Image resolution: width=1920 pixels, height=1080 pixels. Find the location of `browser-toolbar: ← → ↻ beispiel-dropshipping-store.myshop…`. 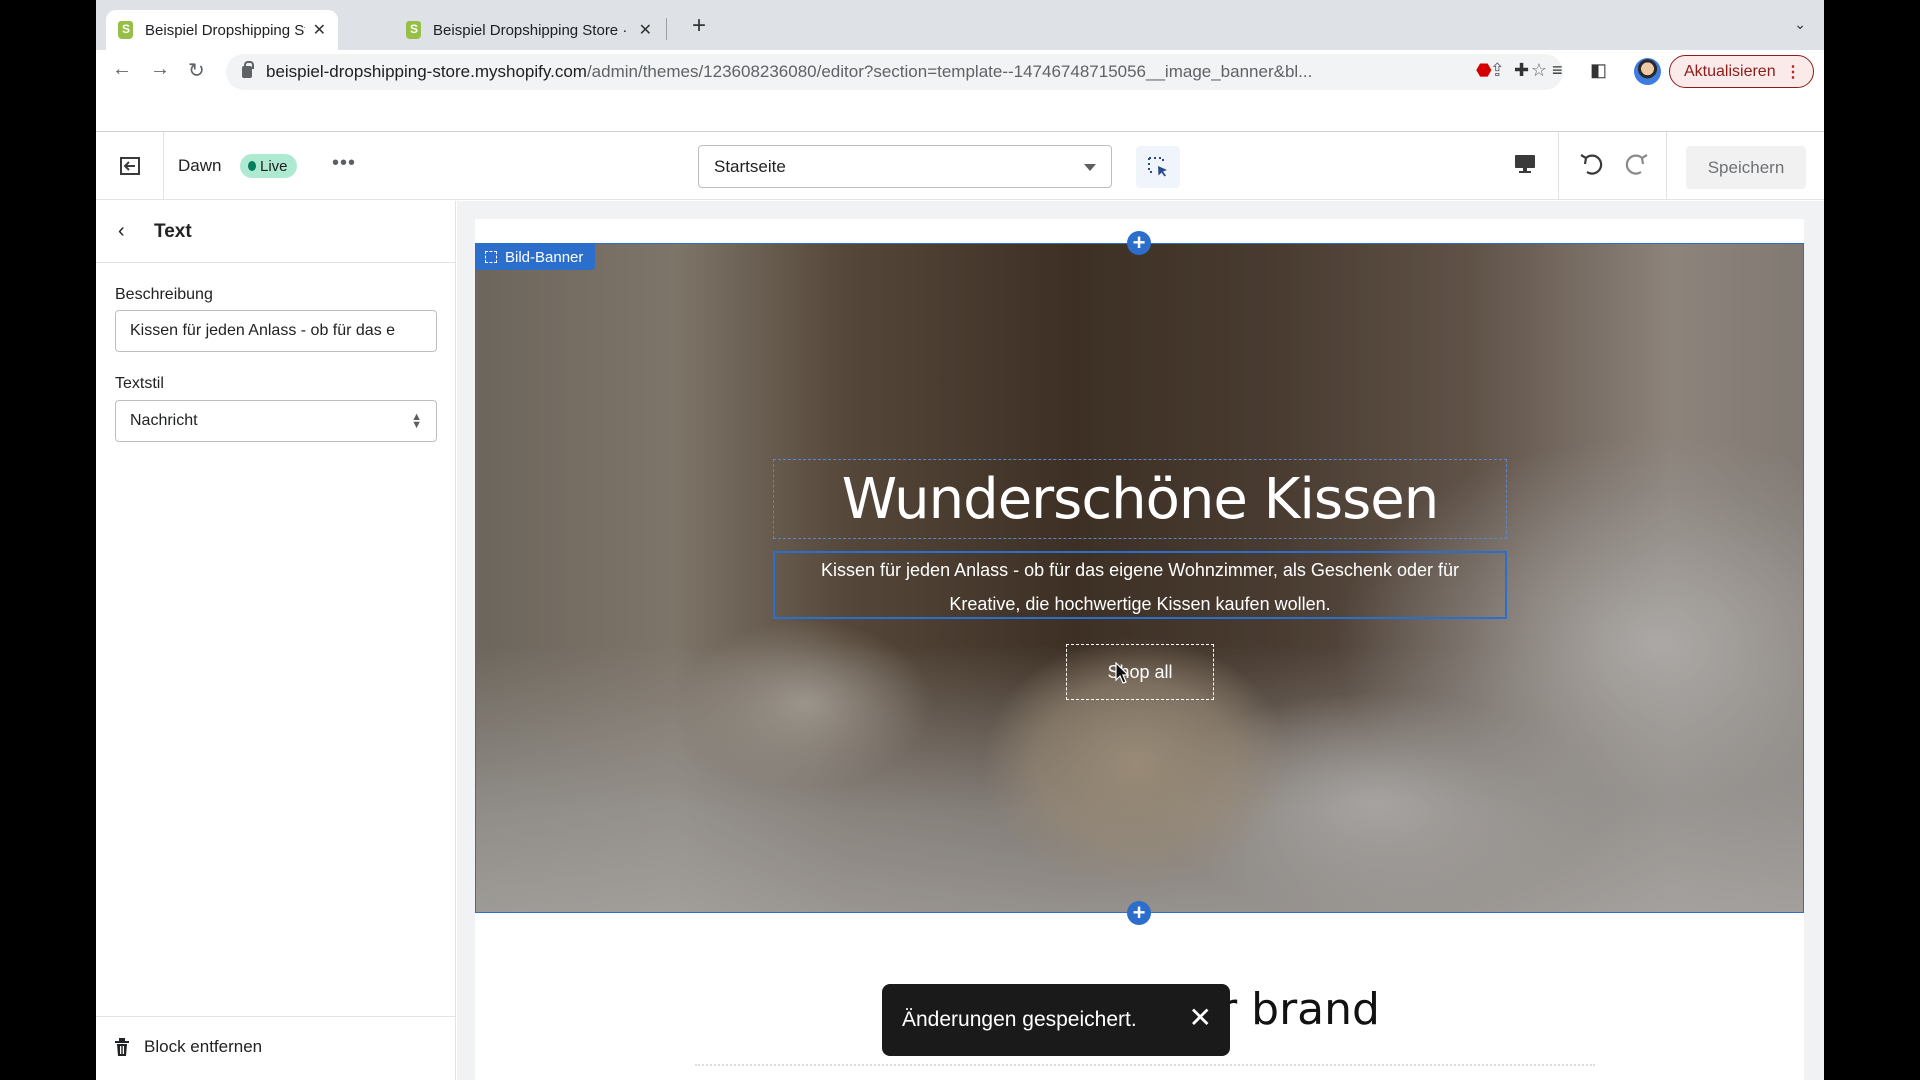

browser-toolbar: ← → ↻ beispiel-dropshipping-store.myshop… is located at coordinates (960, 72).